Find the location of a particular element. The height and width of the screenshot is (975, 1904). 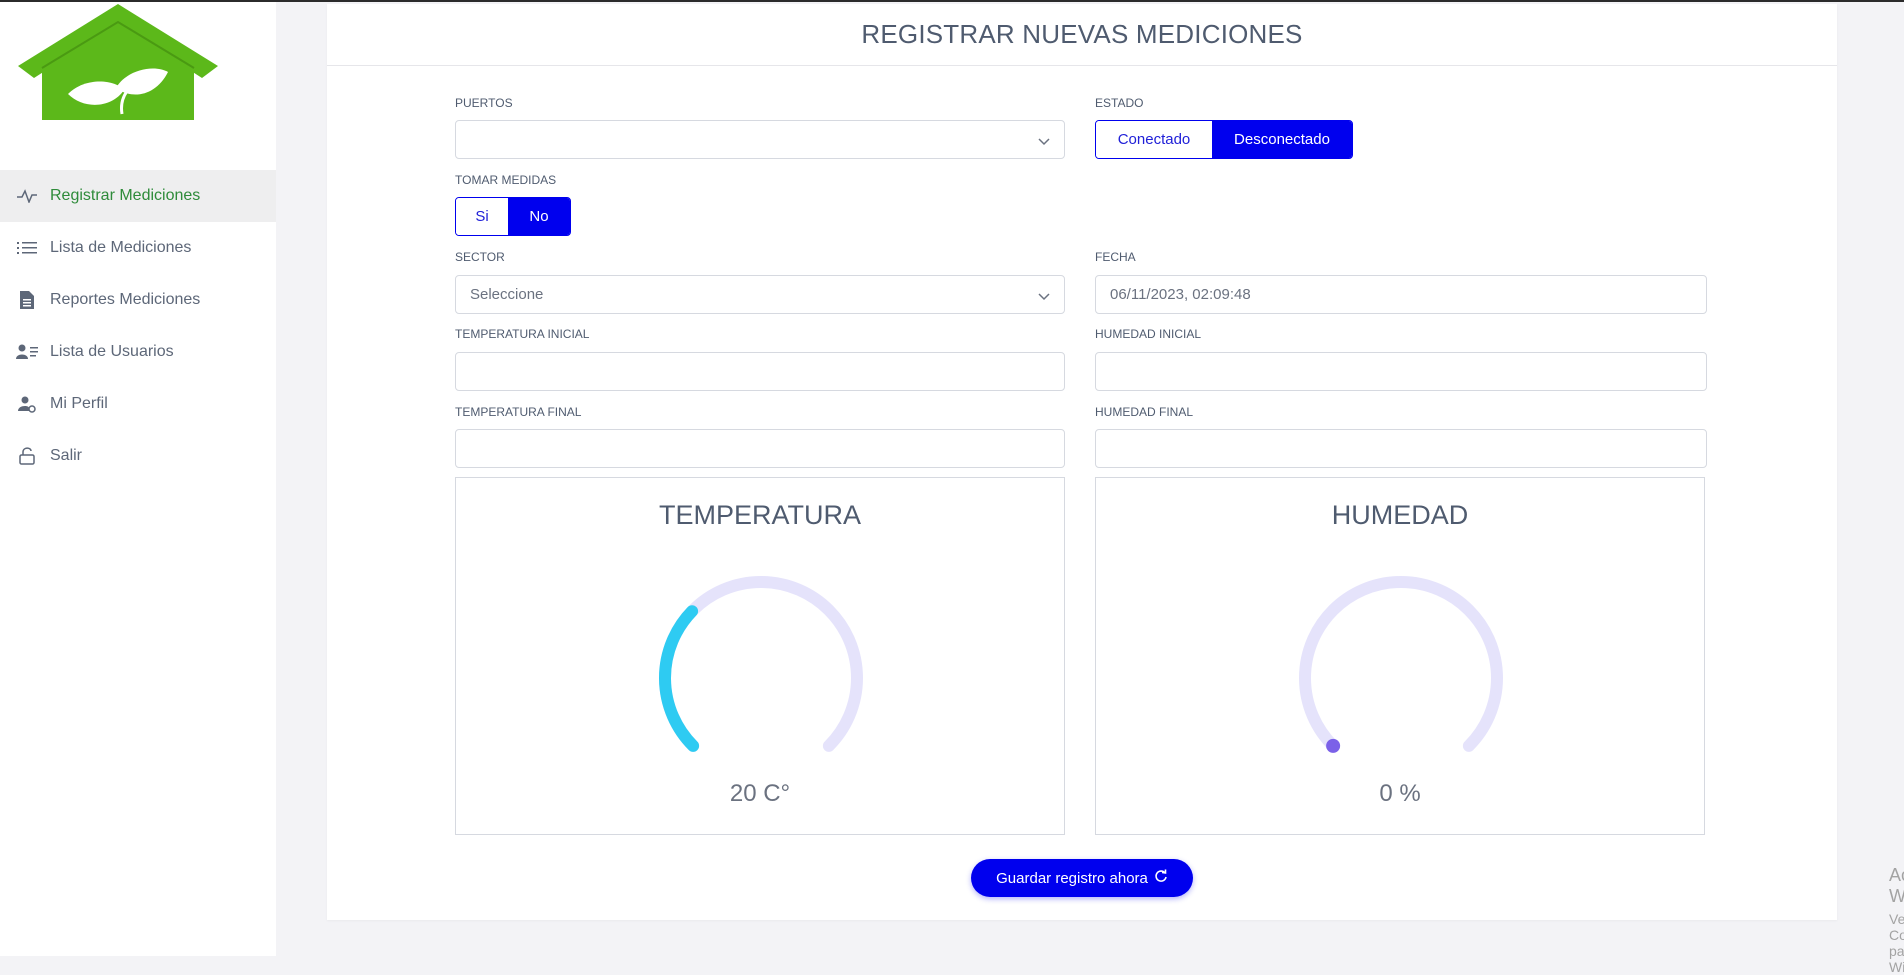

tomar-medidas-toggle: Si No is located at coordinates (513, 216).